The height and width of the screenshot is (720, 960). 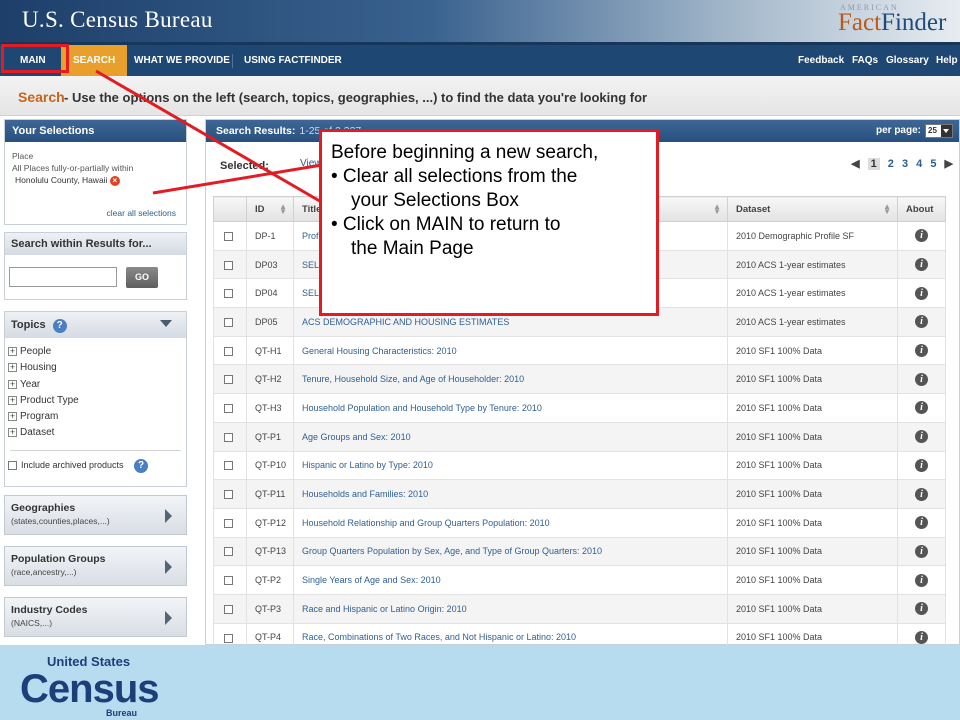 I want to click on clear-all-selections-link: clear all selections, so click(x=141, y=213).